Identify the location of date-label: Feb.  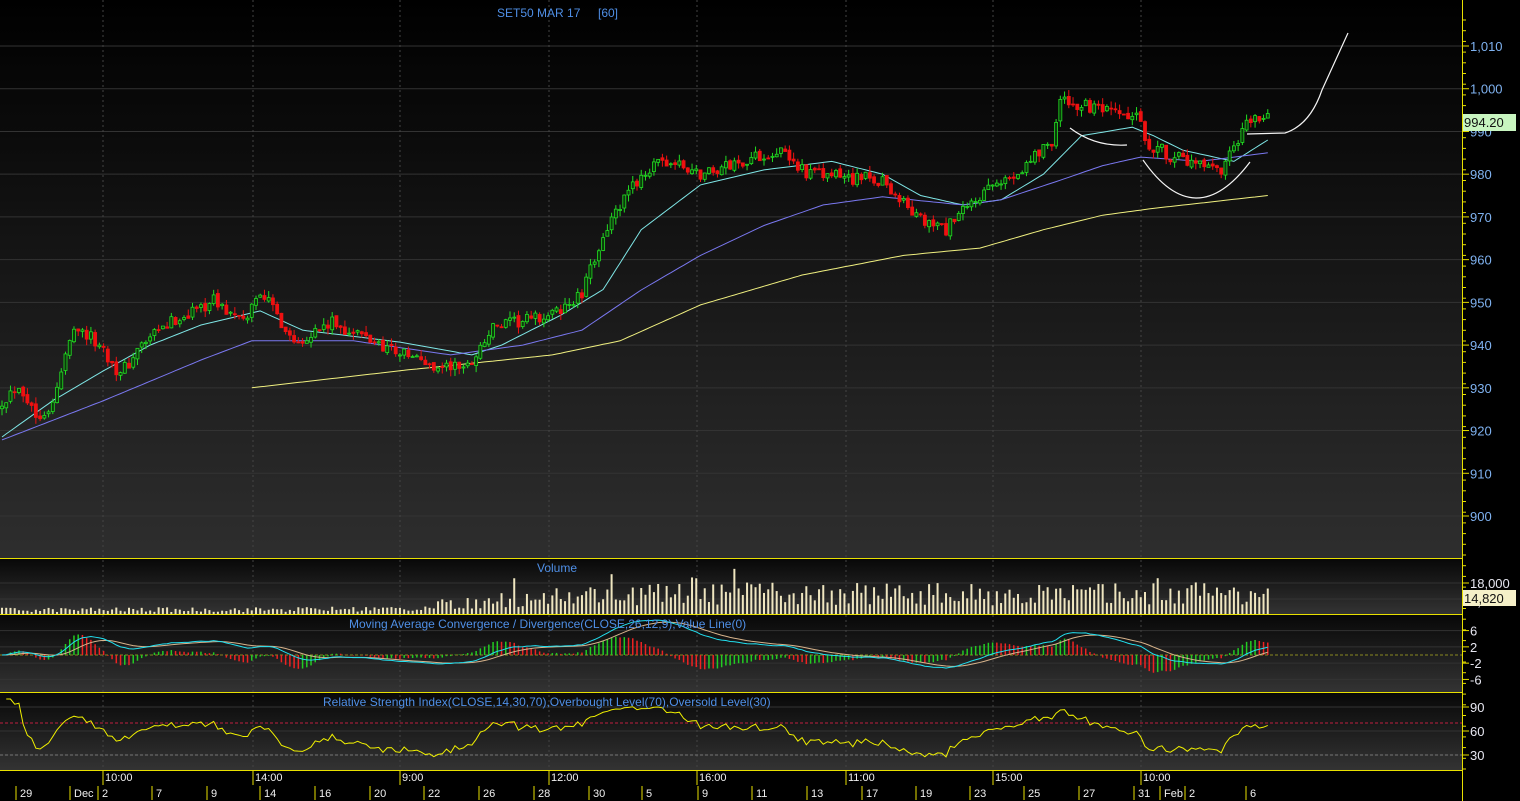
(1173, 794).